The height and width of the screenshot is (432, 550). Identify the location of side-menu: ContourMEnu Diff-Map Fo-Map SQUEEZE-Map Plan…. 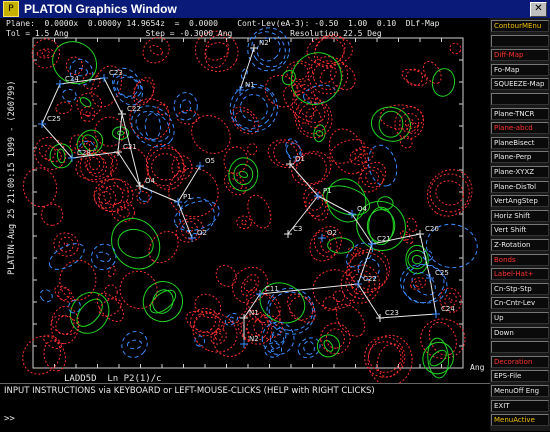
(520, 224).